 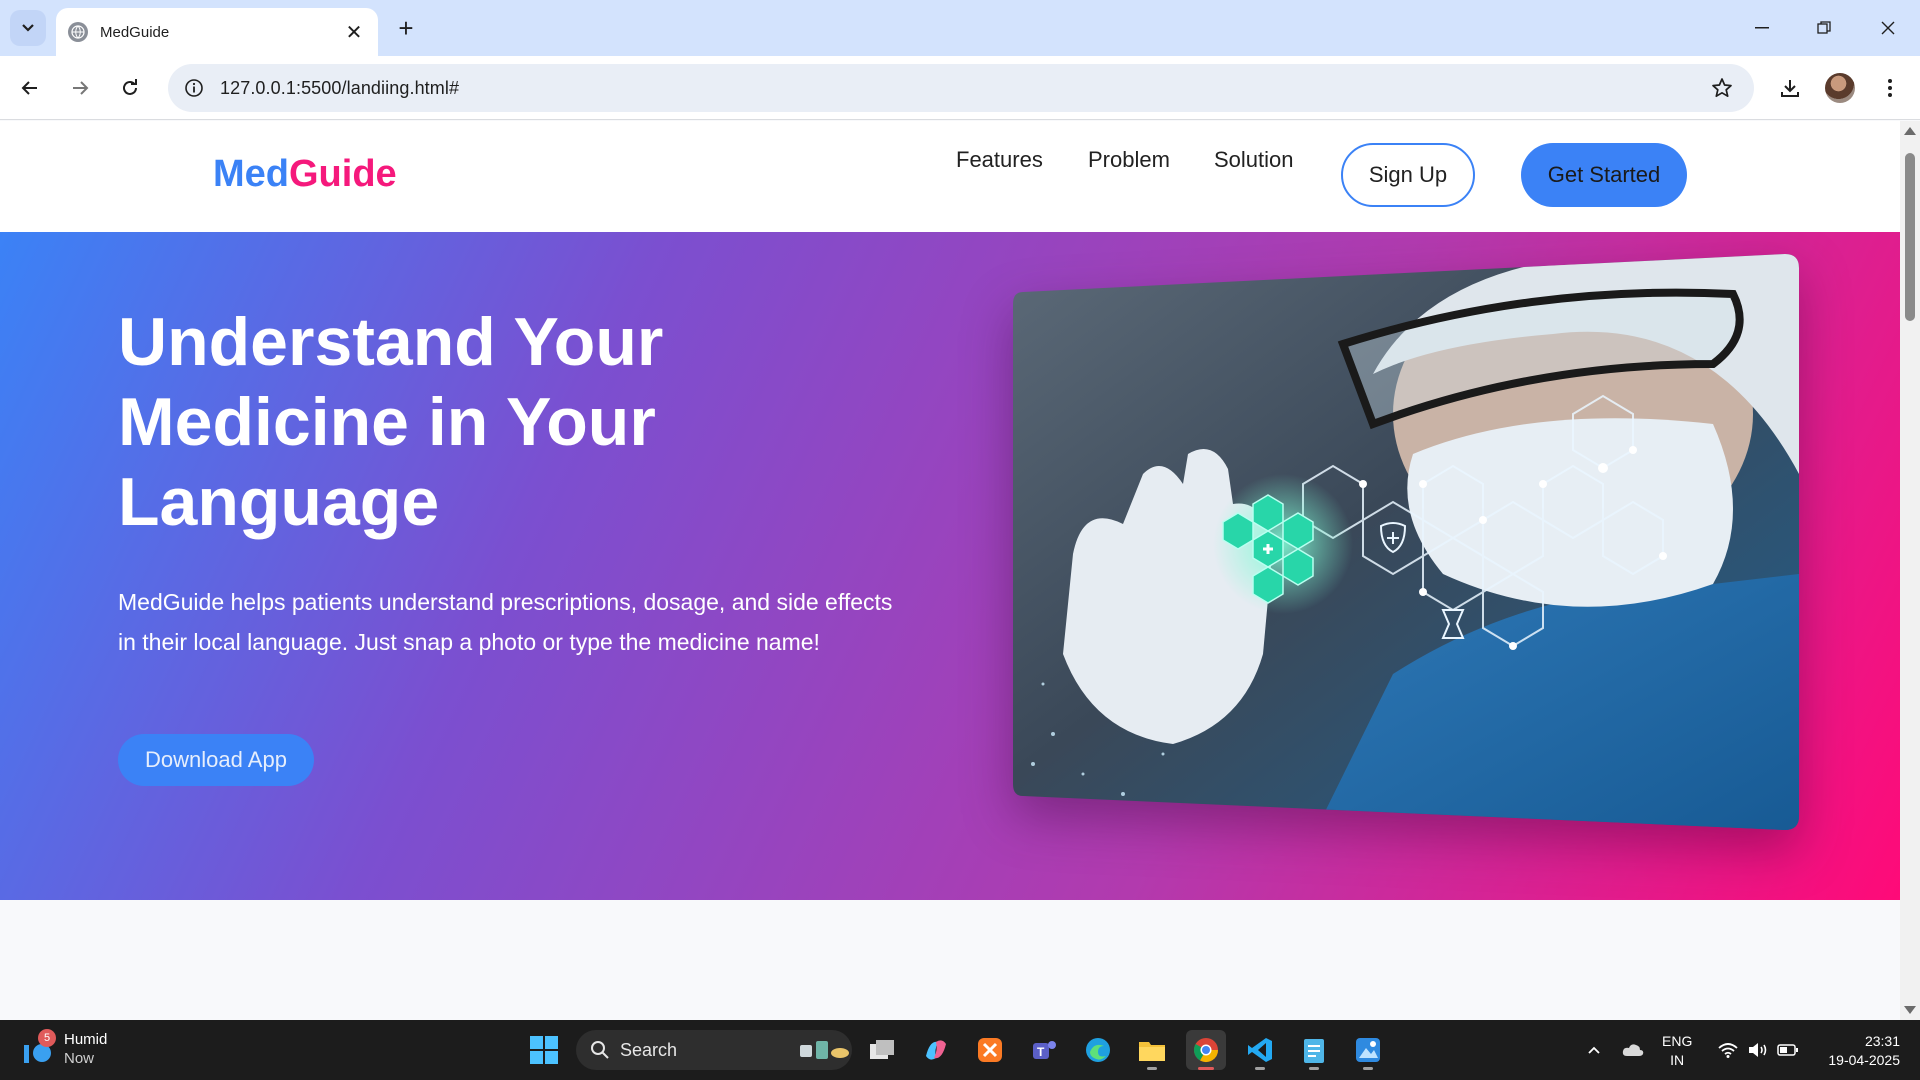 I want to click on battery-icon, so click(x=1788, y=1050).